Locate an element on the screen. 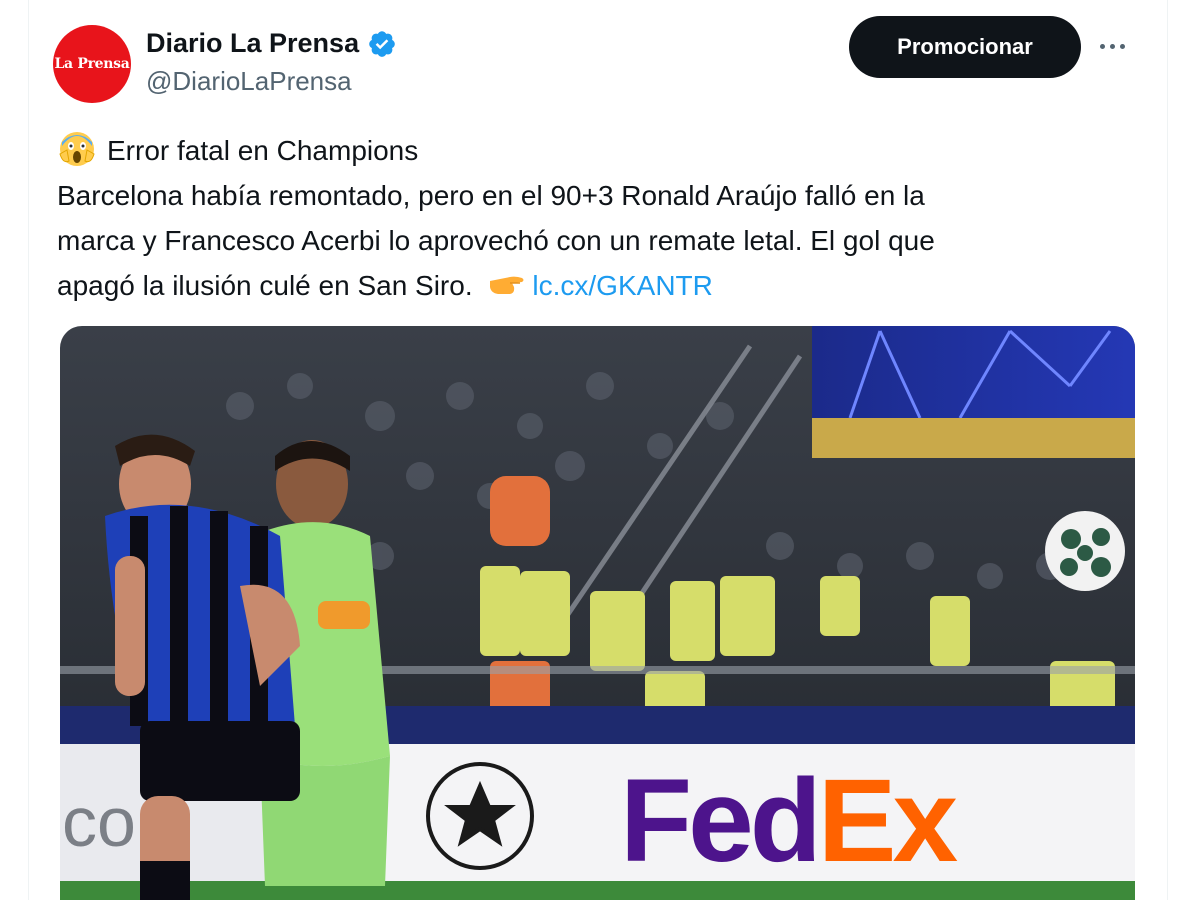  ad-board-left-text: co is located at coordinates (99, 822).